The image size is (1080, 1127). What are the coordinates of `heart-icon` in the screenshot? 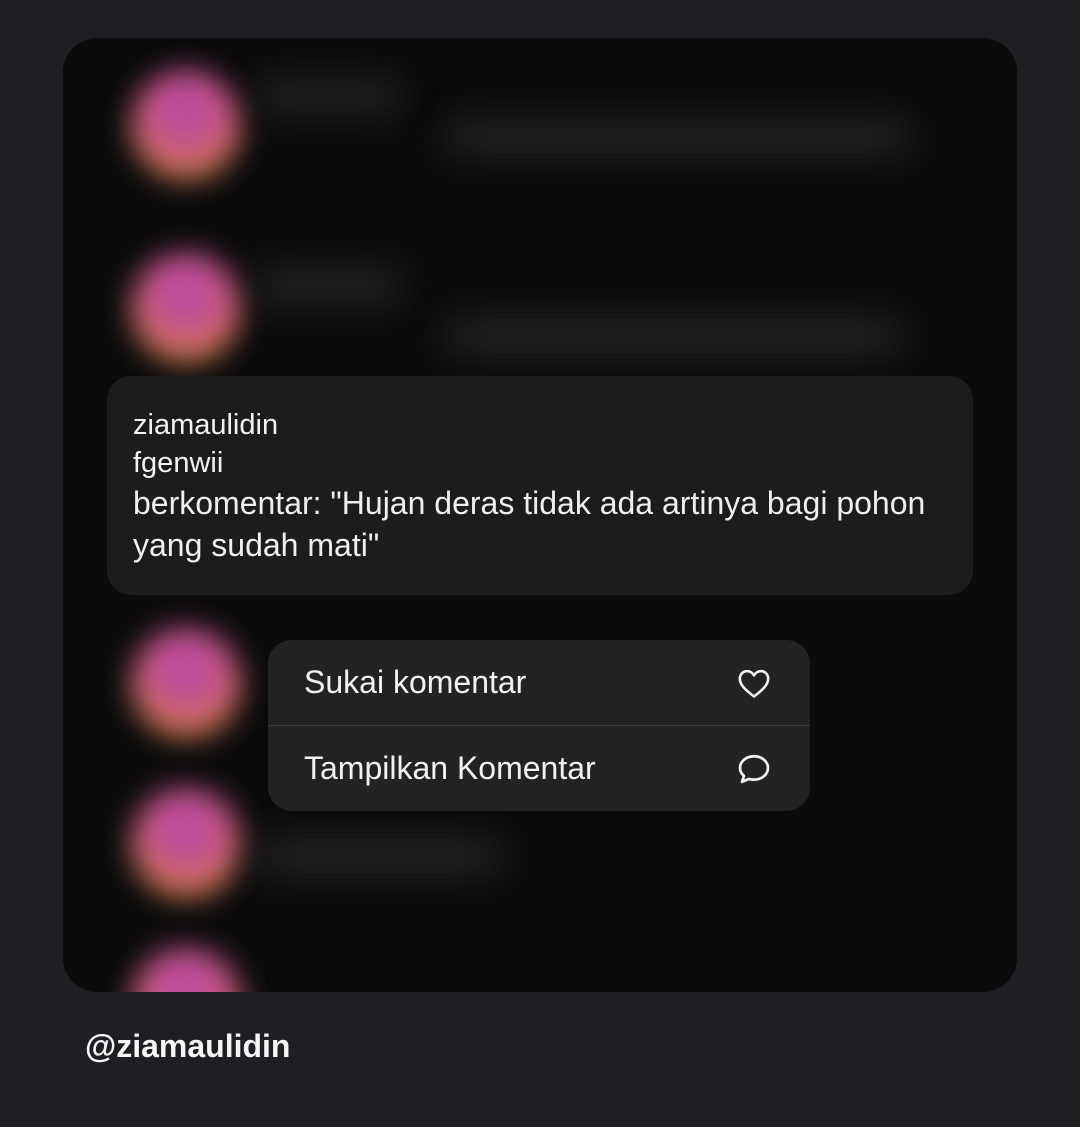 It's located at (754, 683).